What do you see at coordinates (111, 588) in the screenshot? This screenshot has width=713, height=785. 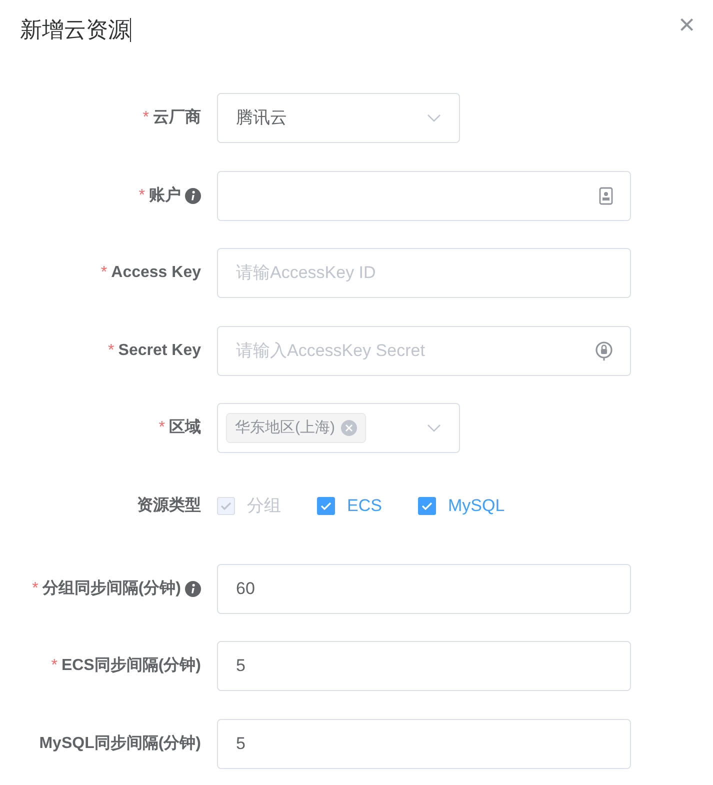 I see `field-label: 分组同步间隔(分钟)` at bounding box center [111, 588].